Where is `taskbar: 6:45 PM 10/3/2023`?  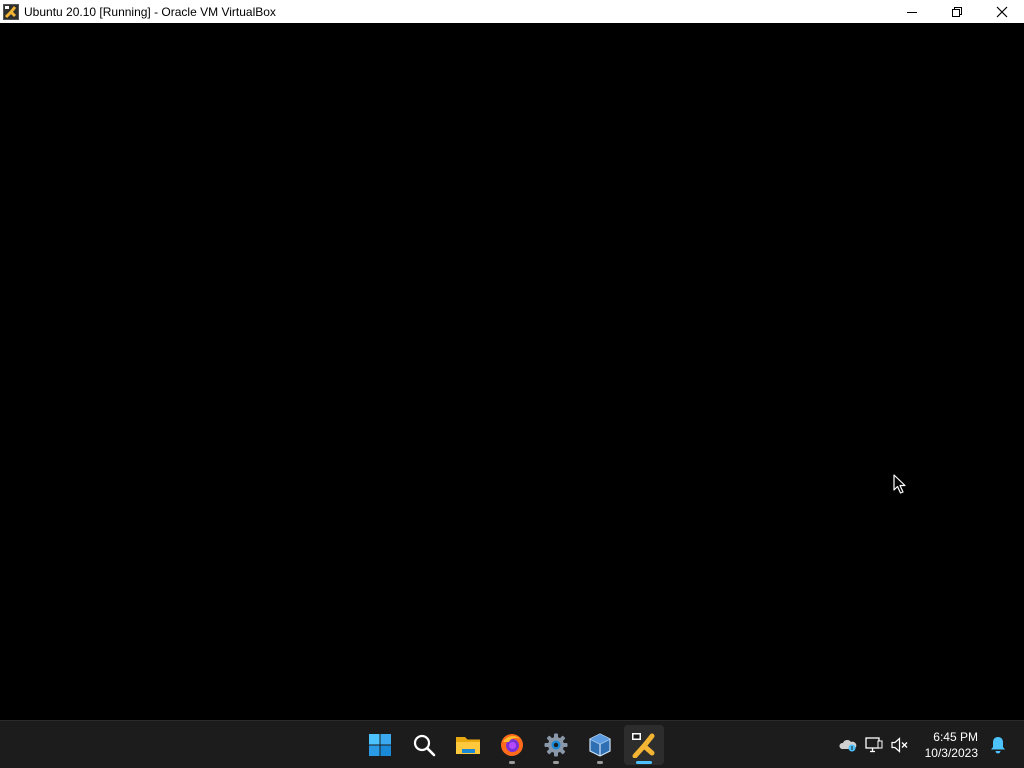
taskbar: 6:45 PM 10/3/2023 is located at coordinates (512, 744).